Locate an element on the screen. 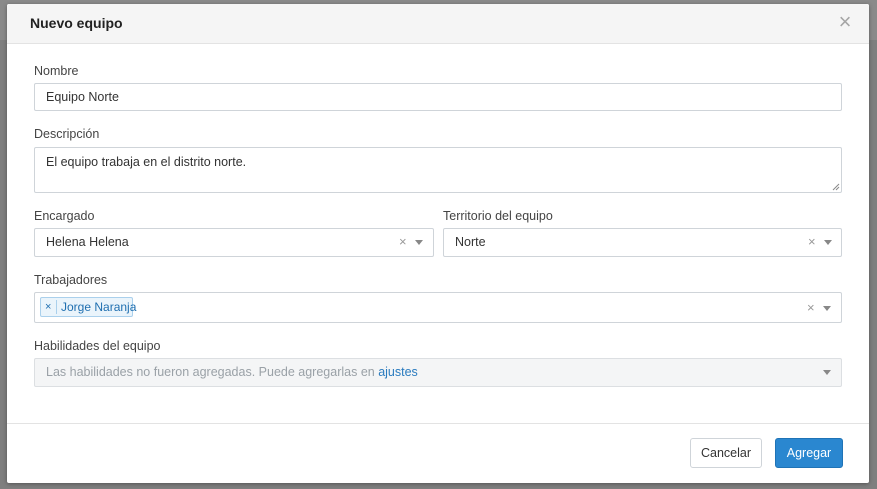 This screenshot has width=877, height=489. habilidades-chevron-down-icon is located at coordinates (827, 372).